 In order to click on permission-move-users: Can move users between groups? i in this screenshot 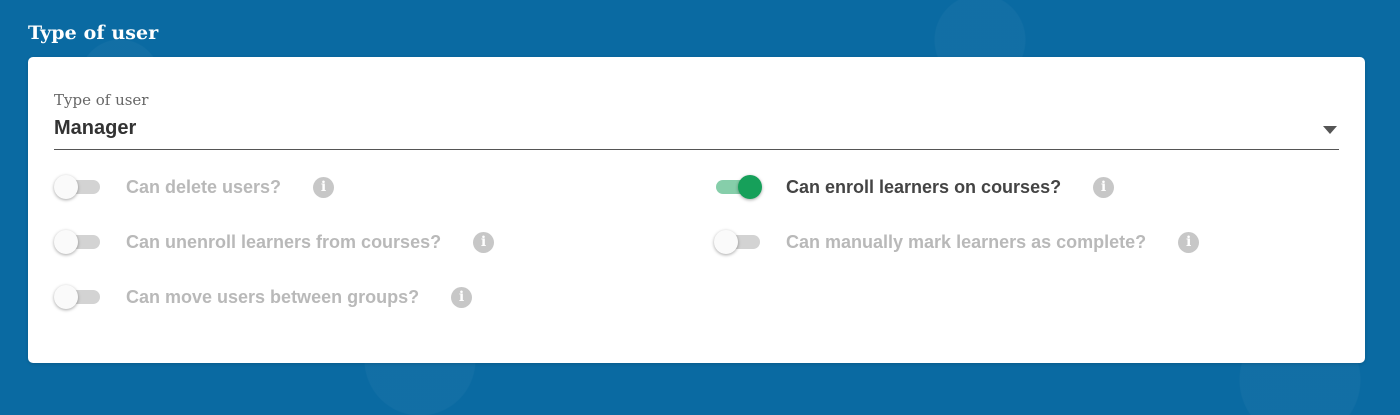, I will do `click(263, 297)`.